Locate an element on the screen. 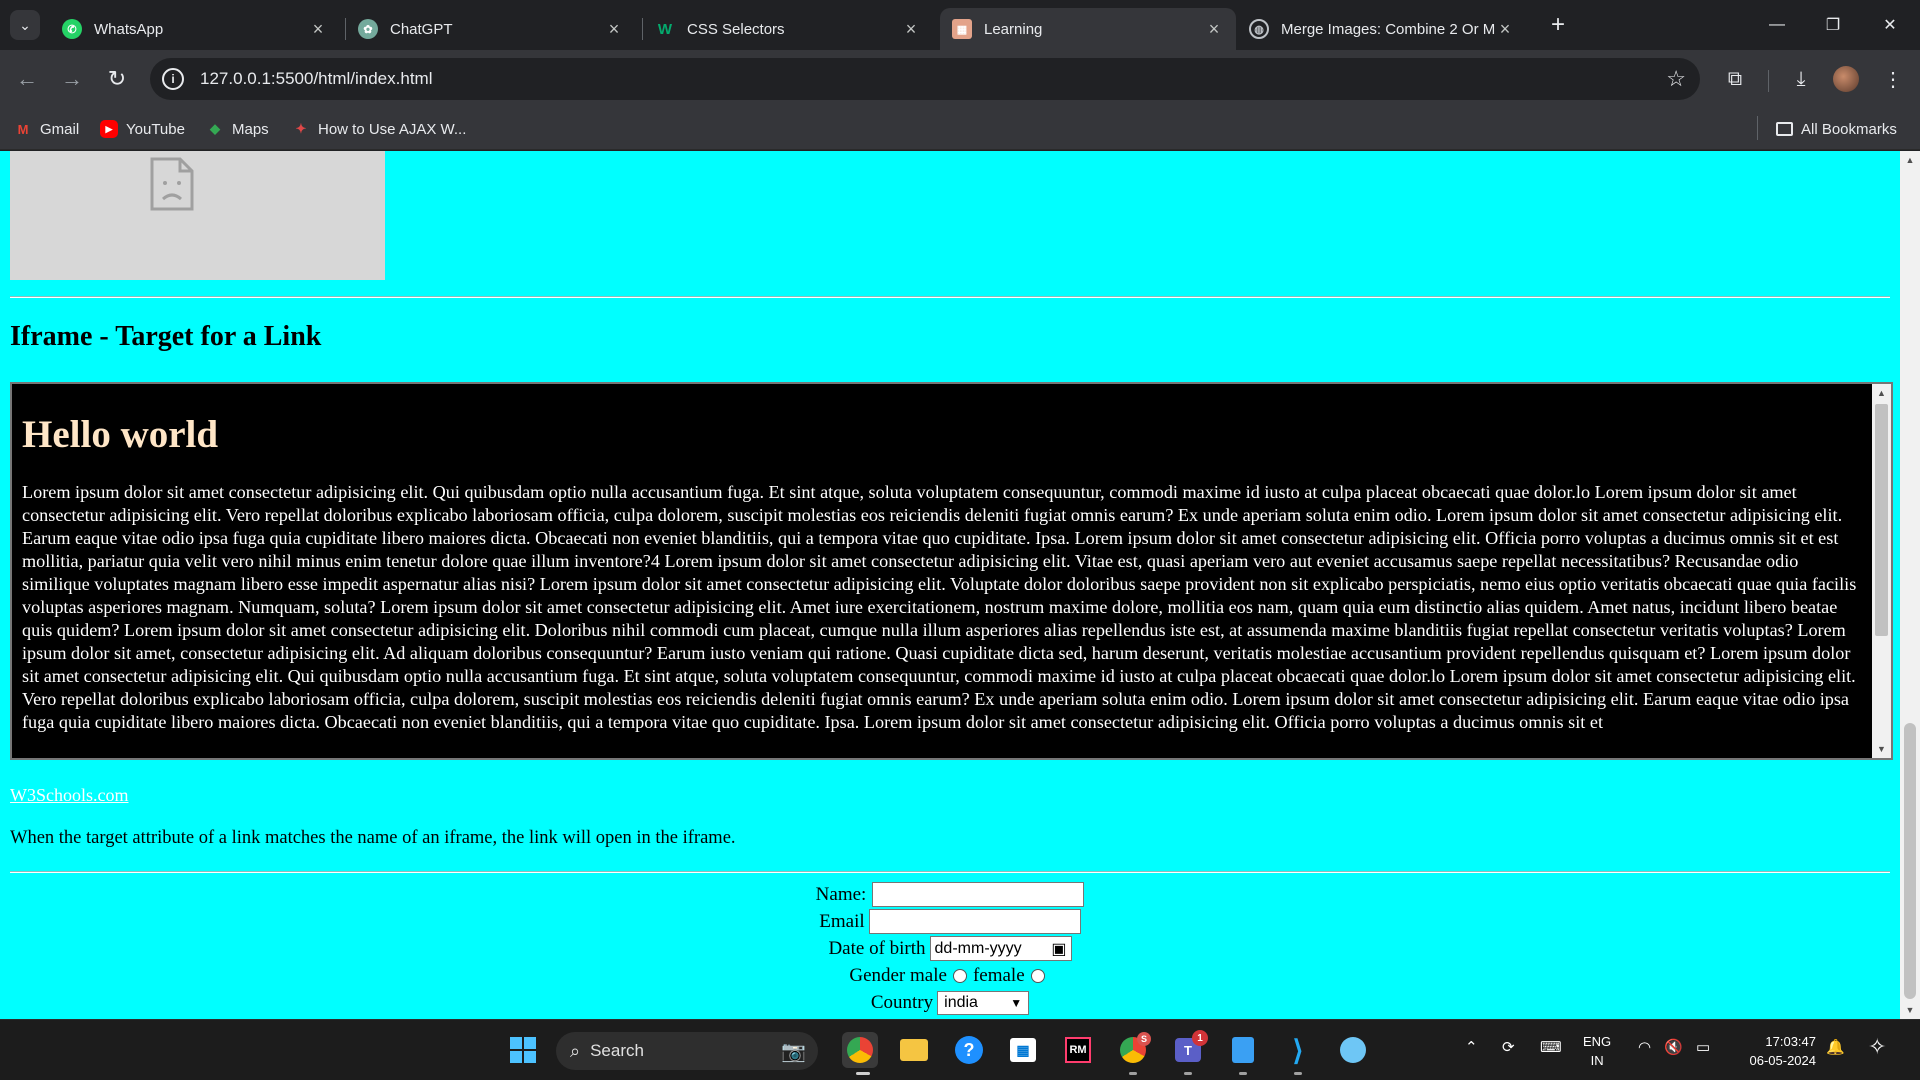 This screenshot has width=1920, height=1080. taskbar-search: ⌕ Search 📷 is located at coordinates (687, 1051).